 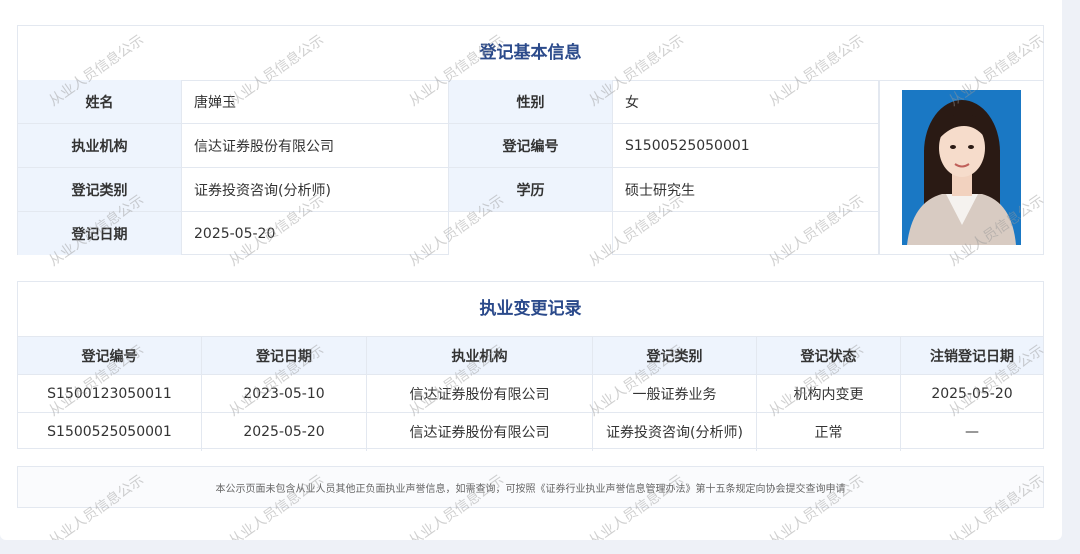 I want to click on label-reg-number: 登记编号, so click(x=531, y=145).